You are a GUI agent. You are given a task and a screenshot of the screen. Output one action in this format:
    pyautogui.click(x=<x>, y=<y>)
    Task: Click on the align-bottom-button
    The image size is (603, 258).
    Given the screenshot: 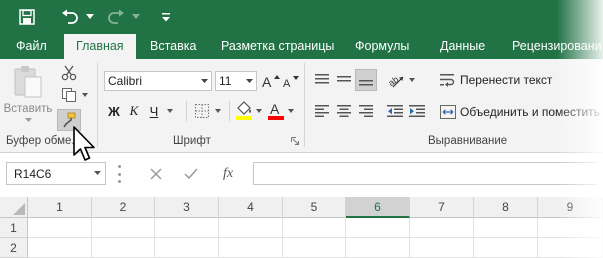 What is the action you would take?
    pyautogui.click(x=366, y=80)
    